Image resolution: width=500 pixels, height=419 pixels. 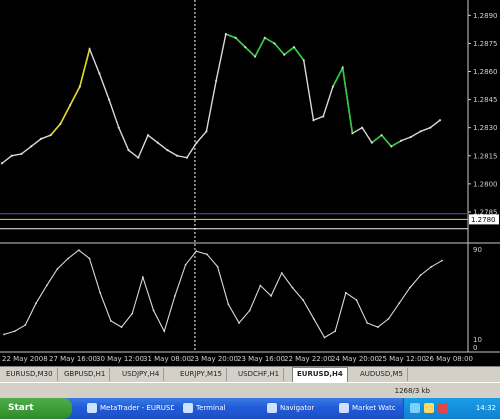 What do you see at coordinates (485, 156) in the screenshot?
I see `y-tick-label: 1.2815` at bounding box center [485, 156].